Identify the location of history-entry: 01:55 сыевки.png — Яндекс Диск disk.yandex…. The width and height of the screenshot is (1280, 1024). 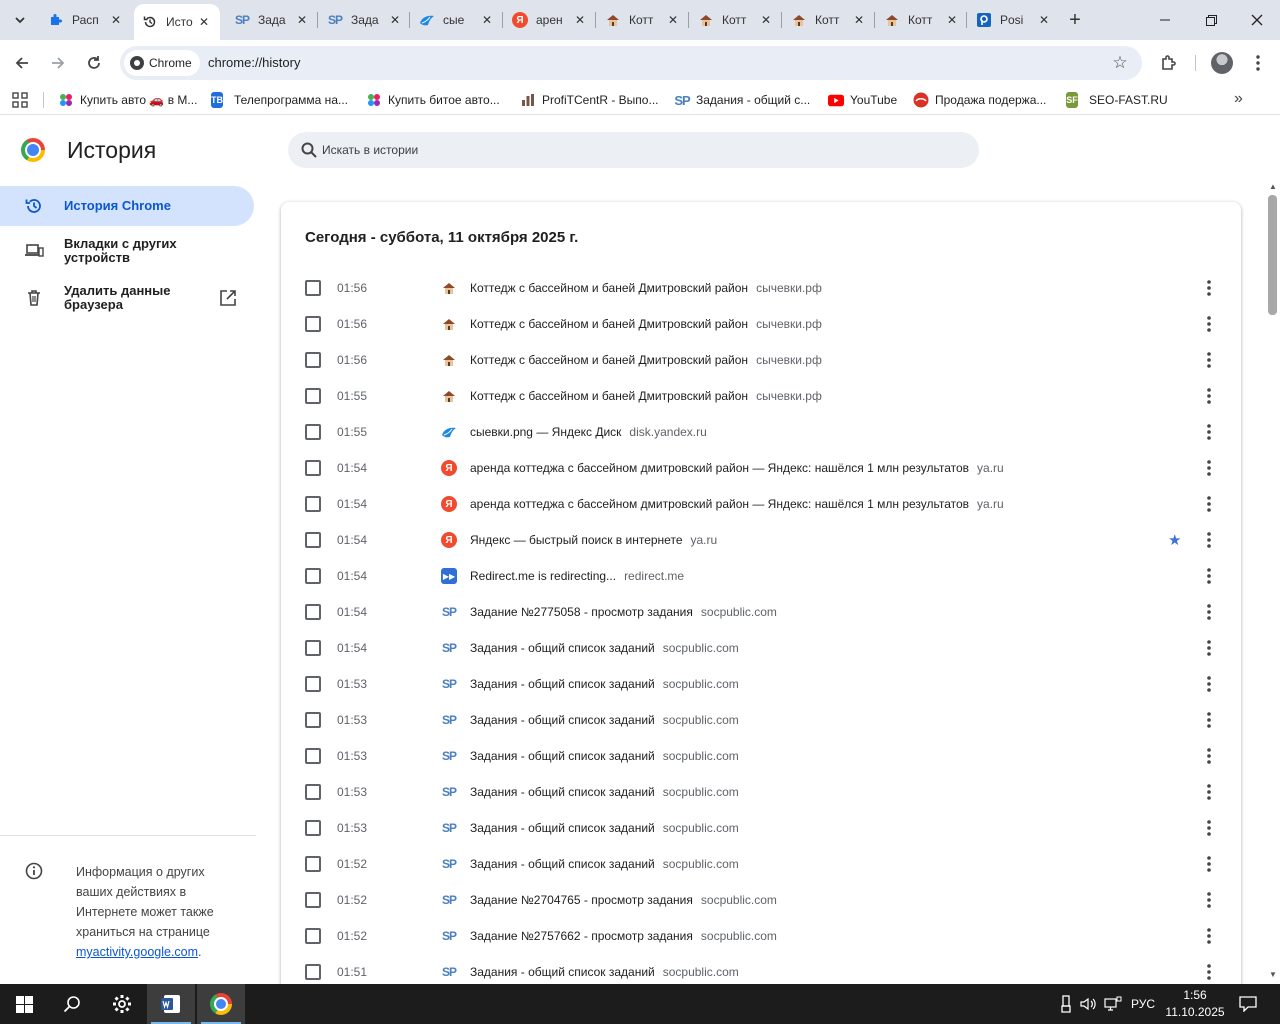
(761, 432).